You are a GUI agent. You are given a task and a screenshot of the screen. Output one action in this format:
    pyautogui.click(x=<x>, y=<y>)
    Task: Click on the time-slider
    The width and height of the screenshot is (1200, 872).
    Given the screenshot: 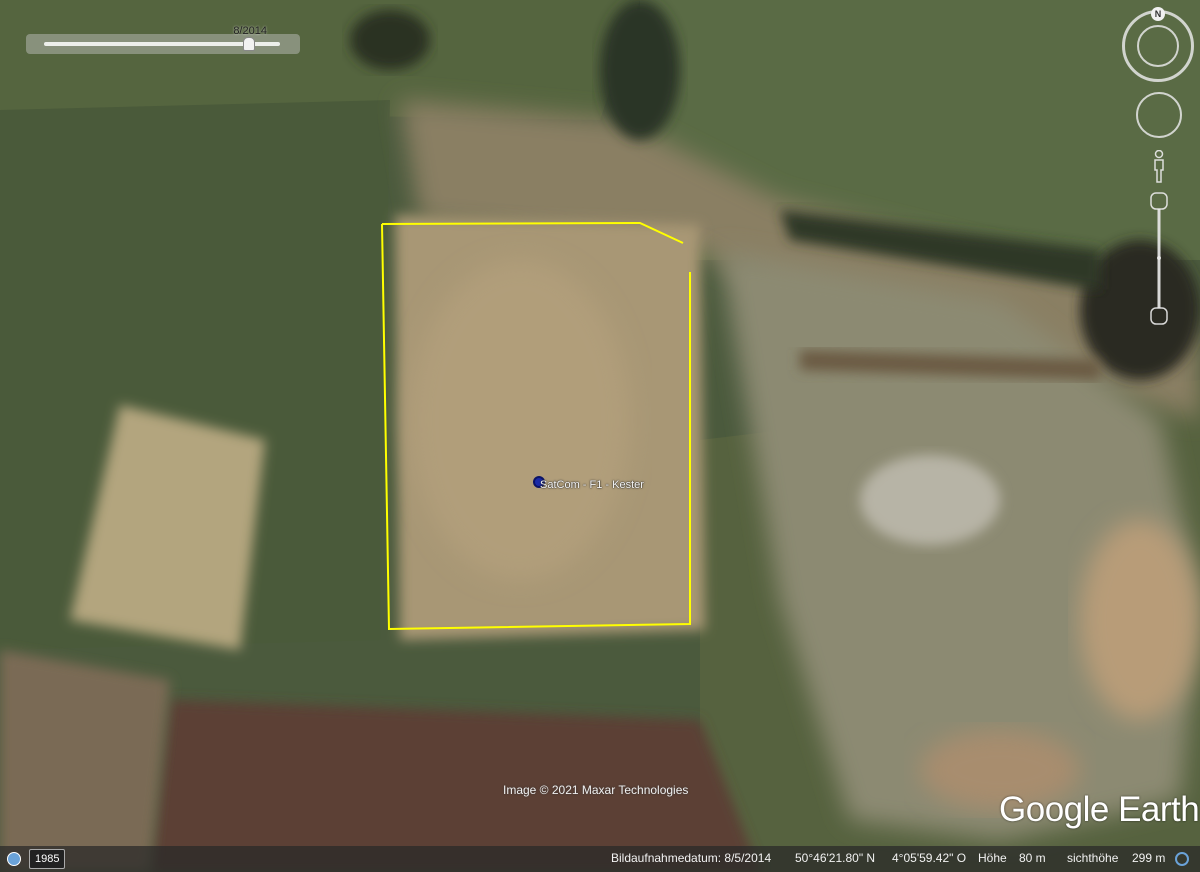 What is the action you would take?
    pyautogui.click(x=163, y=44)
    